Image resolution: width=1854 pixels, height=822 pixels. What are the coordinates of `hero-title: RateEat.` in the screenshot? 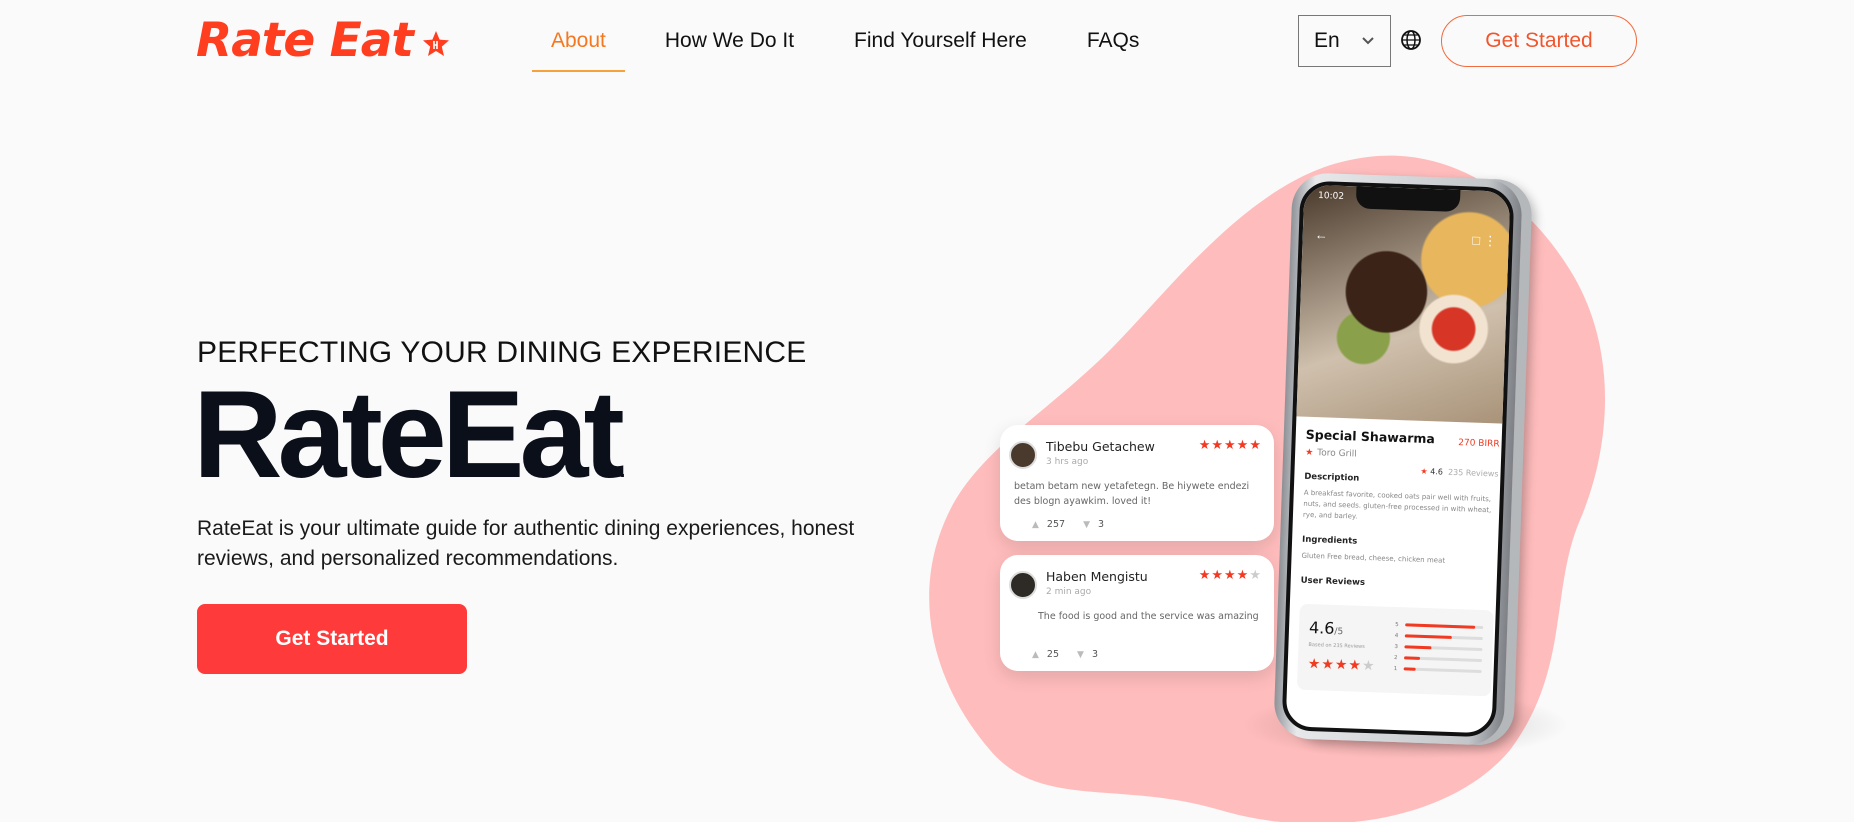 It's located at (409, 453).